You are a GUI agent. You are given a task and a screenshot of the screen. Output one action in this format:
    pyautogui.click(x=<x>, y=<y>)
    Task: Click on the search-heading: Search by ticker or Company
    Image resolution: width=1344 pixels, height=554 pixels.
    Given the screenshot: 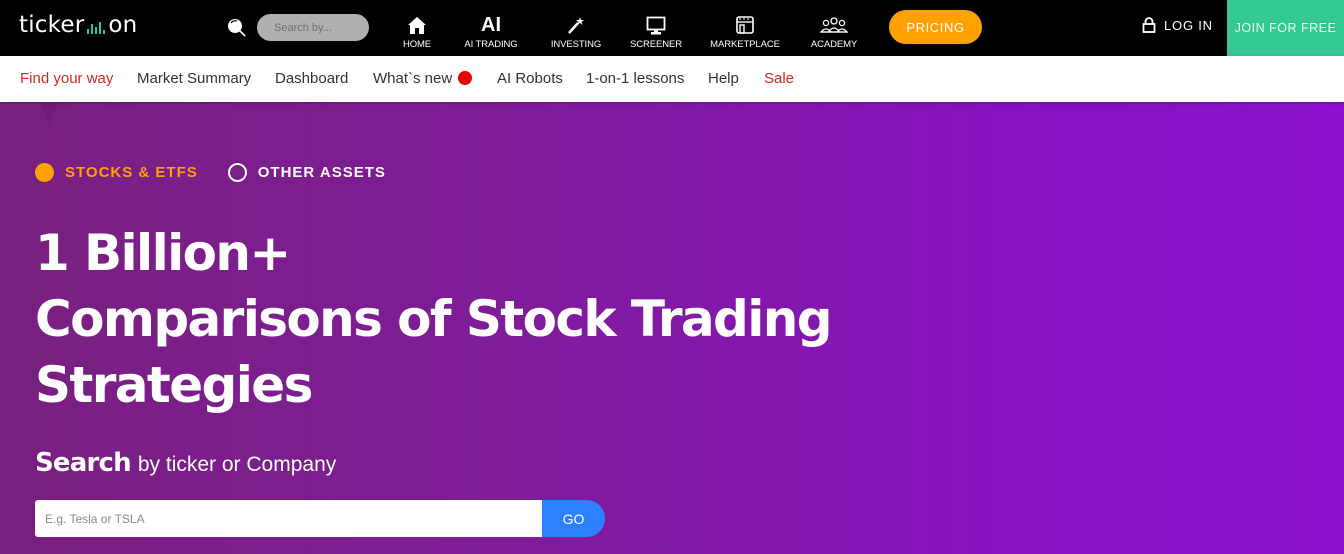 What is the action you would take?
    pyautogui.click(x=185, y=463)
    